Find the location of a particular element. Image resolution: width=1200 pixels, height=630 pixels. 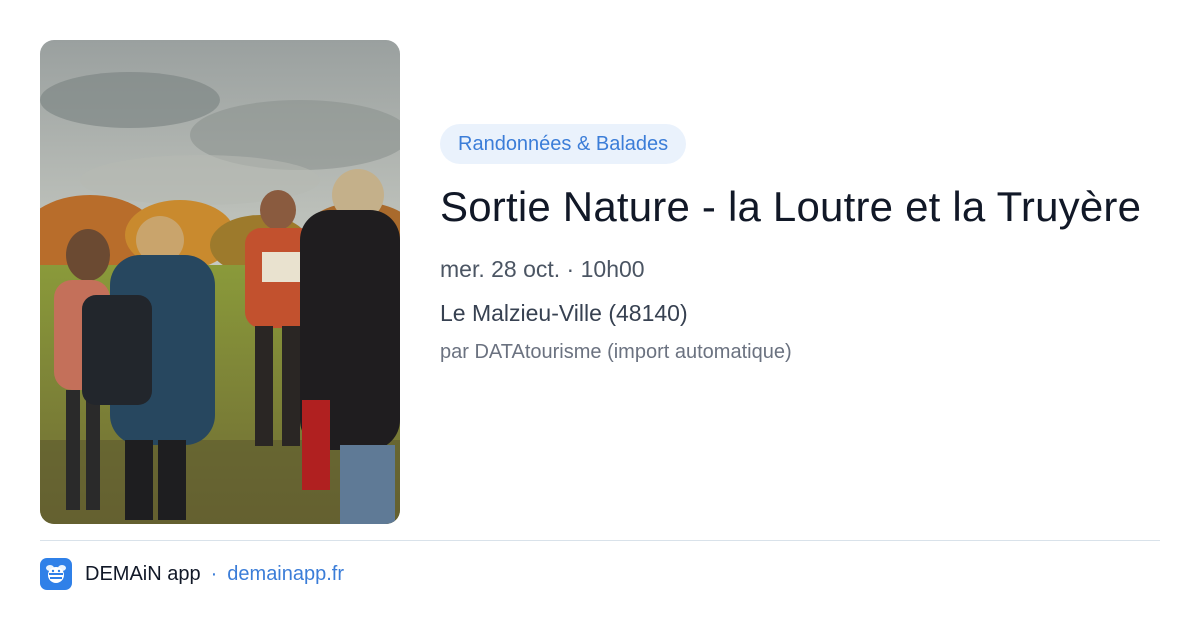

category-badge: Randonnées & Balades is located at coordinates (563, 144).